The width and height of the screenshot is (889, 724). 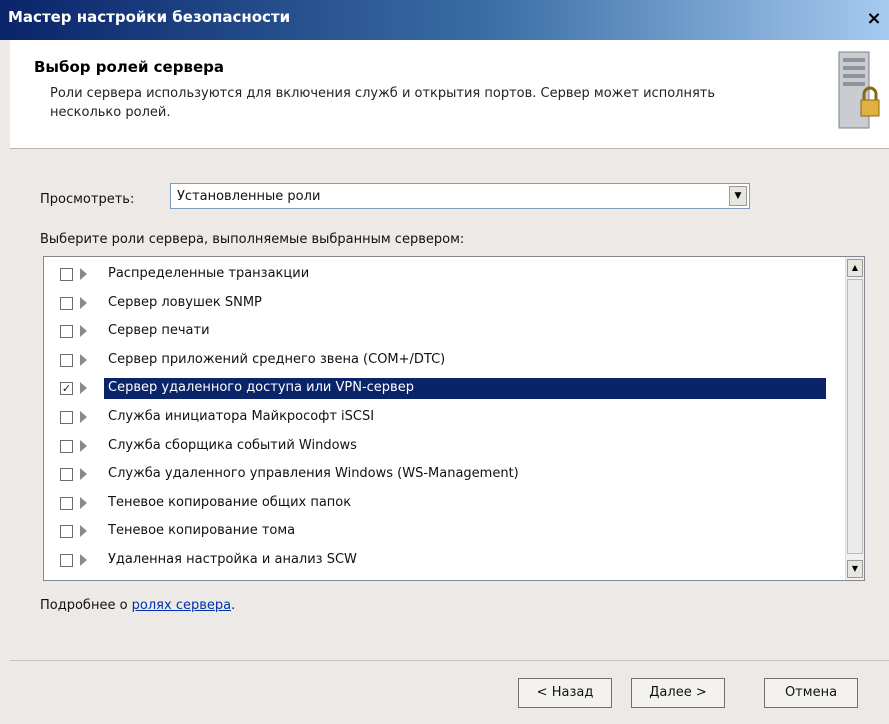 What do you see at coordinates (181, 605) in the screenshot?
I see `server-roles-link: ролях сервера` at bounding box center [181, 605].